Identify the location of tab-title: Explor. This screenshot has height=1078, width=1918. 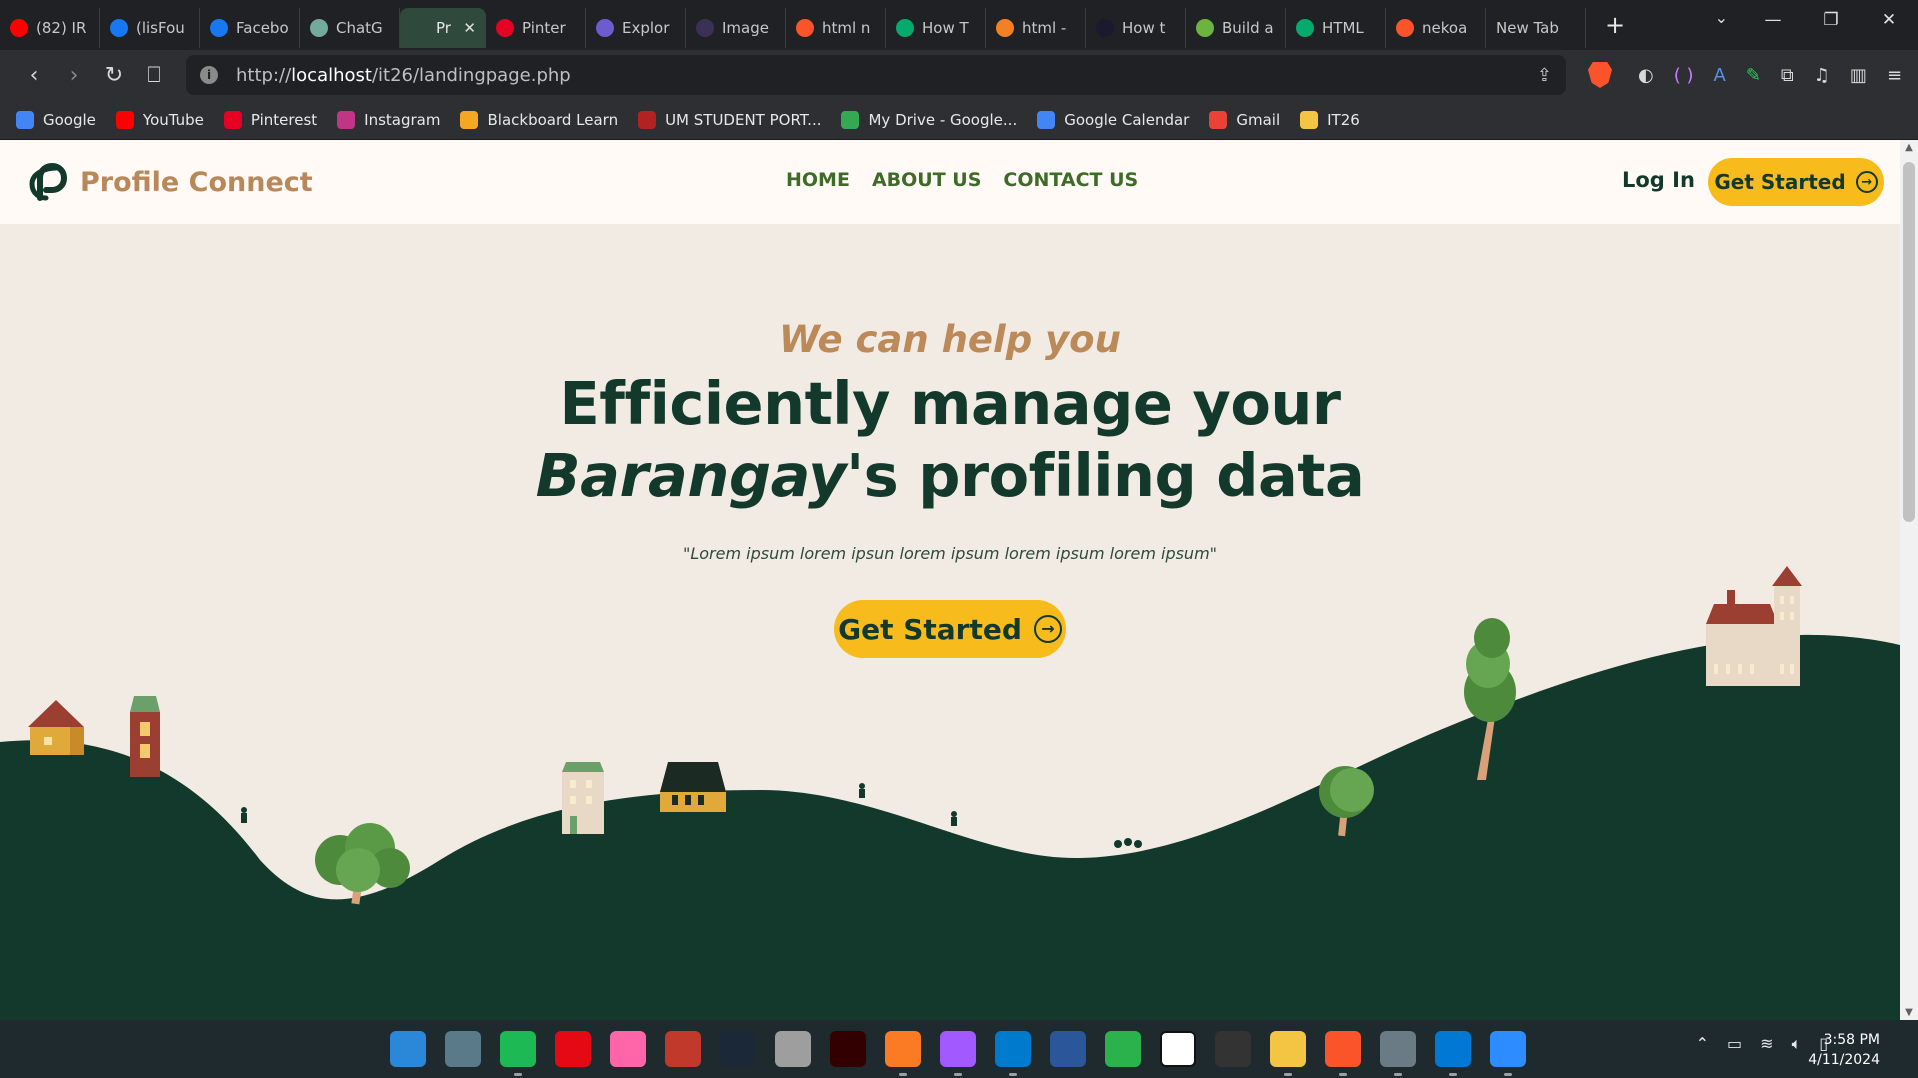
(646, 28).